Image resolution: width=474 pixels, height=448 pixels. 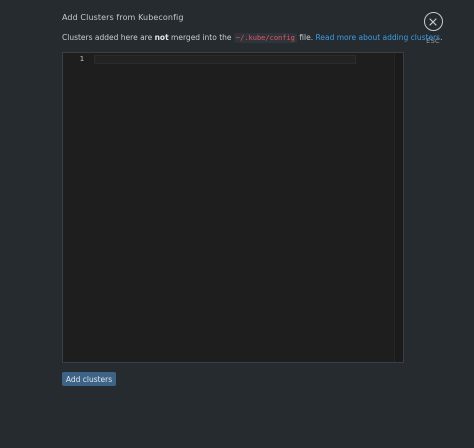 I want to click on esc-hint: ESC, so click(x=433, y=41).